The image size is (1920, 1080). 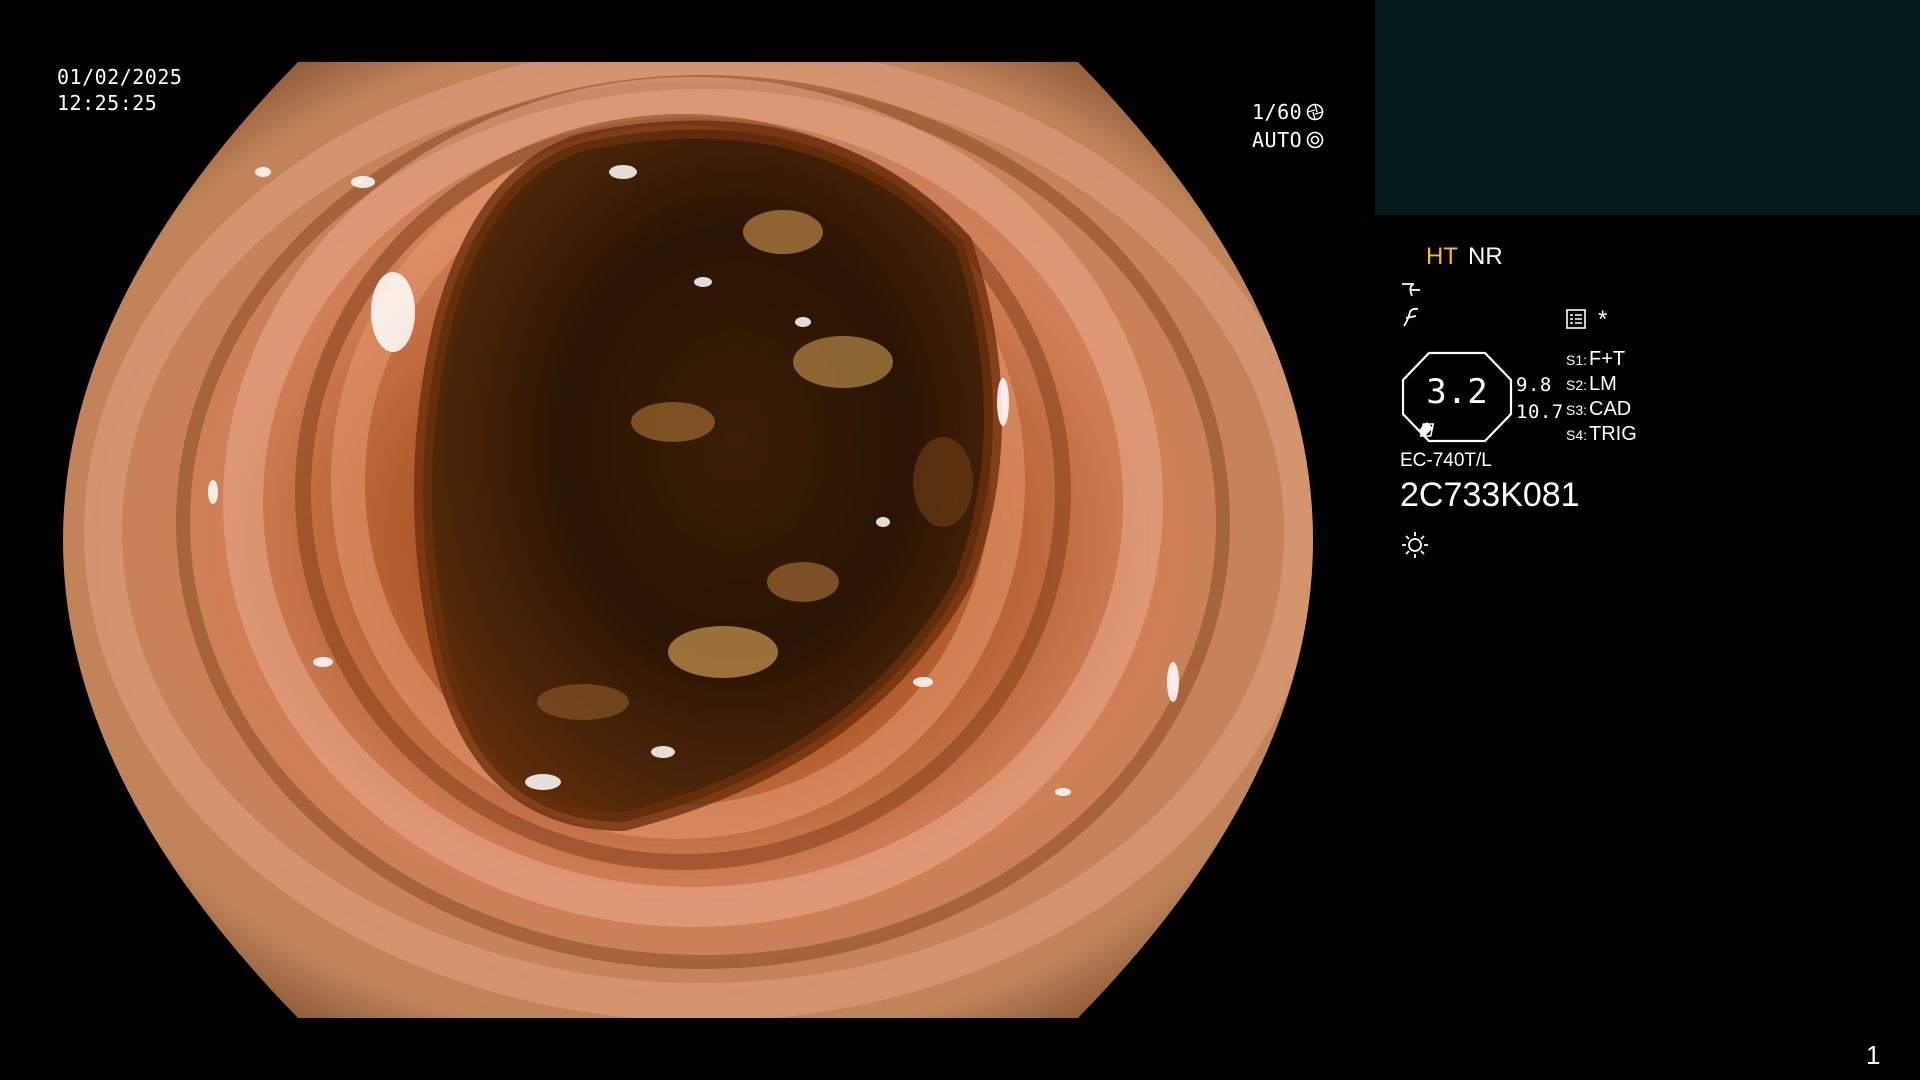 I want to click on enhancement-mode-indicator: HT NR, so click(x=1464, y=257).